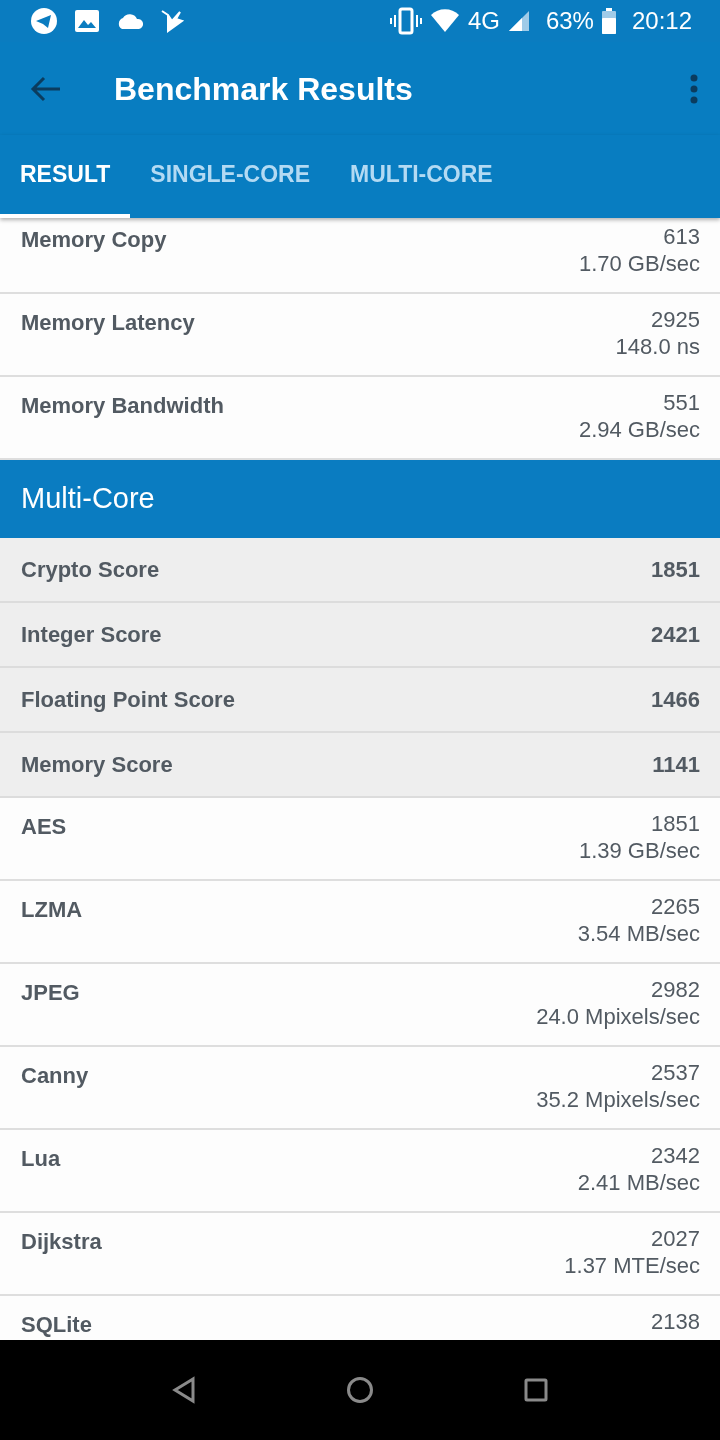 The width and height of the screenshot is (720, 1440). What do you see at coordinates (681, 402) in the screenshot?
I see `benchmark-score: 551` at bounding box center [681, 402].